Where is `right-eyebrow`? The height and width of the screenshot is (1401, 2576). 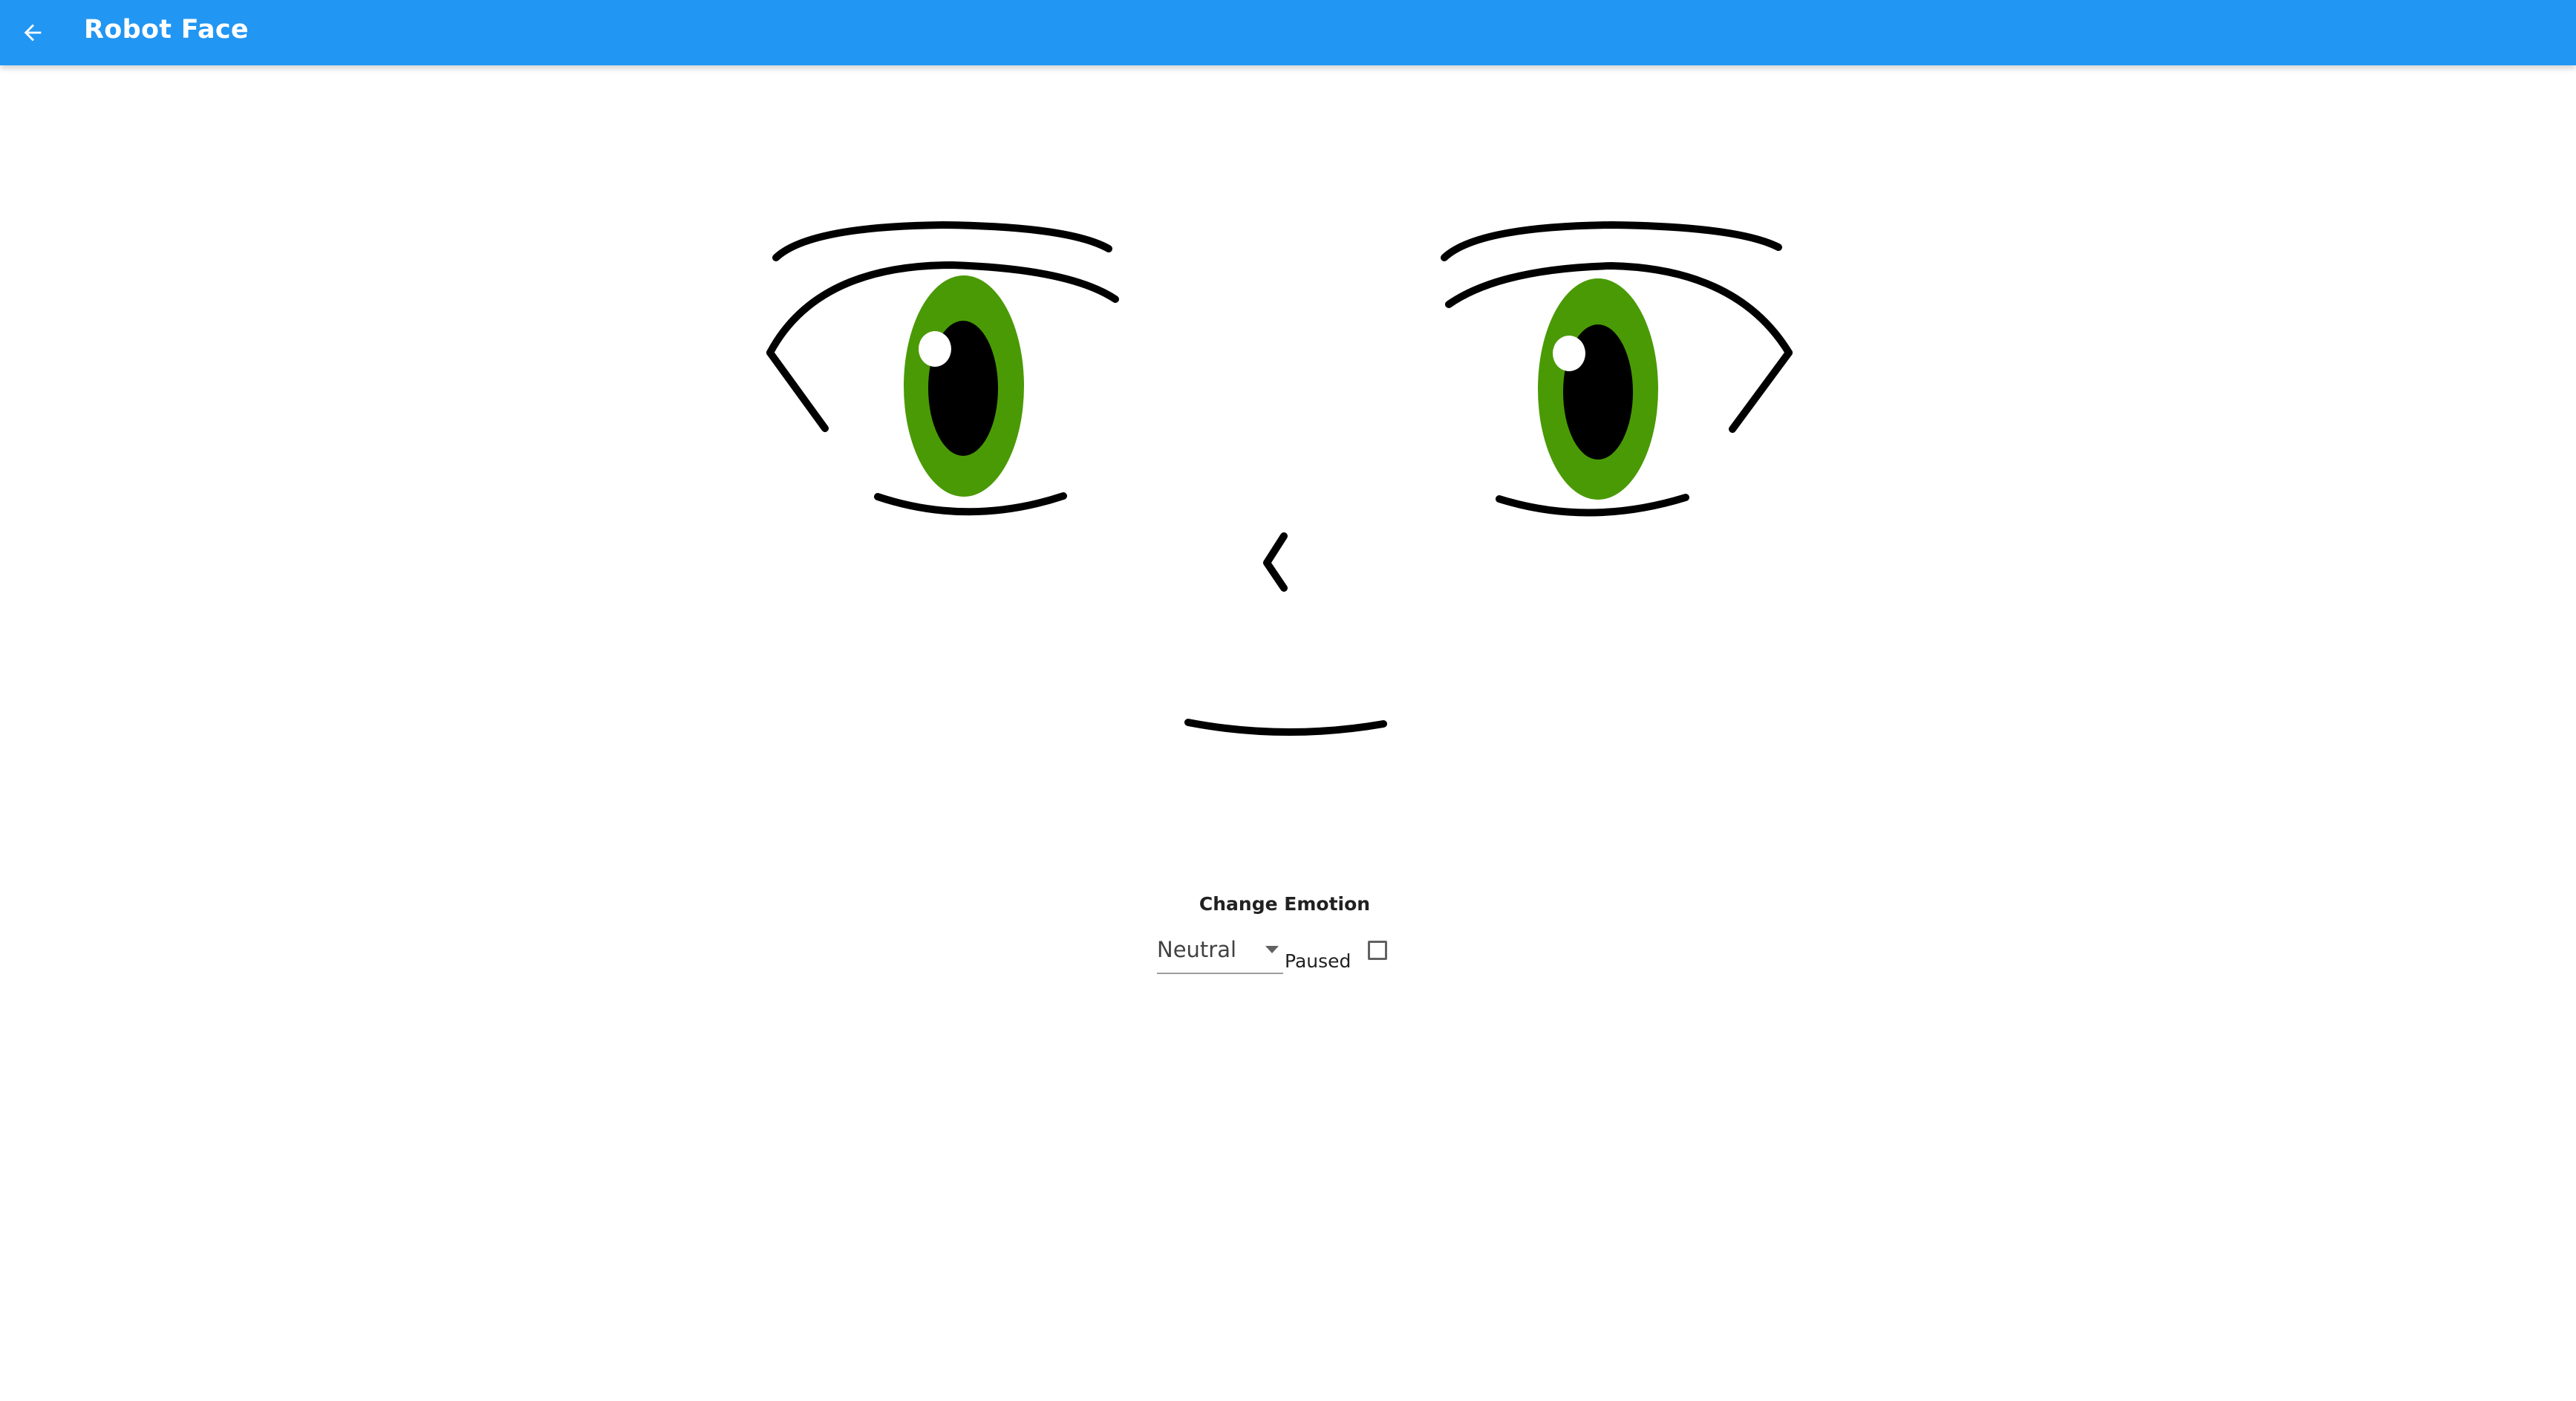
right-eyebrow is located at coordinates (1611, 241).